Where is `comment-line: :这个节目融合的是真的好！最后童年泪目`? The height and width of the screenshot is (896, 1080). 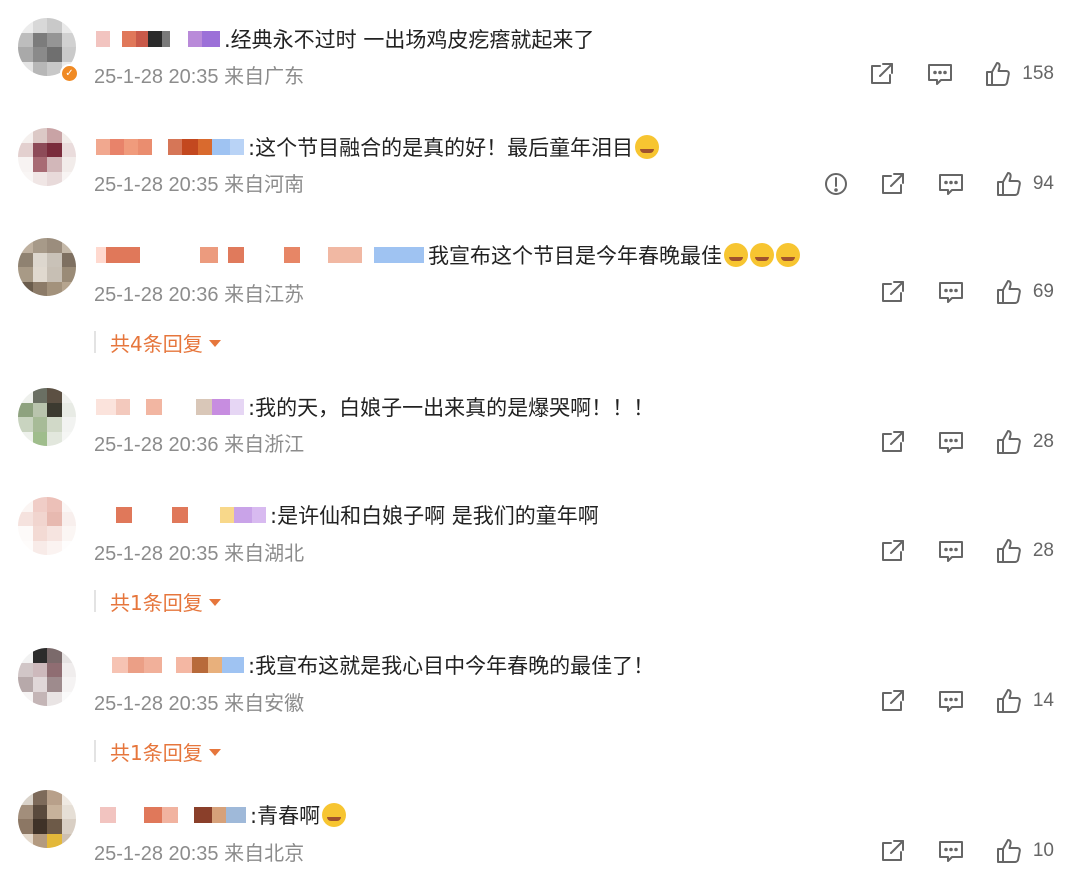
comment-line: :这个节目融合的是真的好！最后童年泪目 is located at coordinates (378, 147).